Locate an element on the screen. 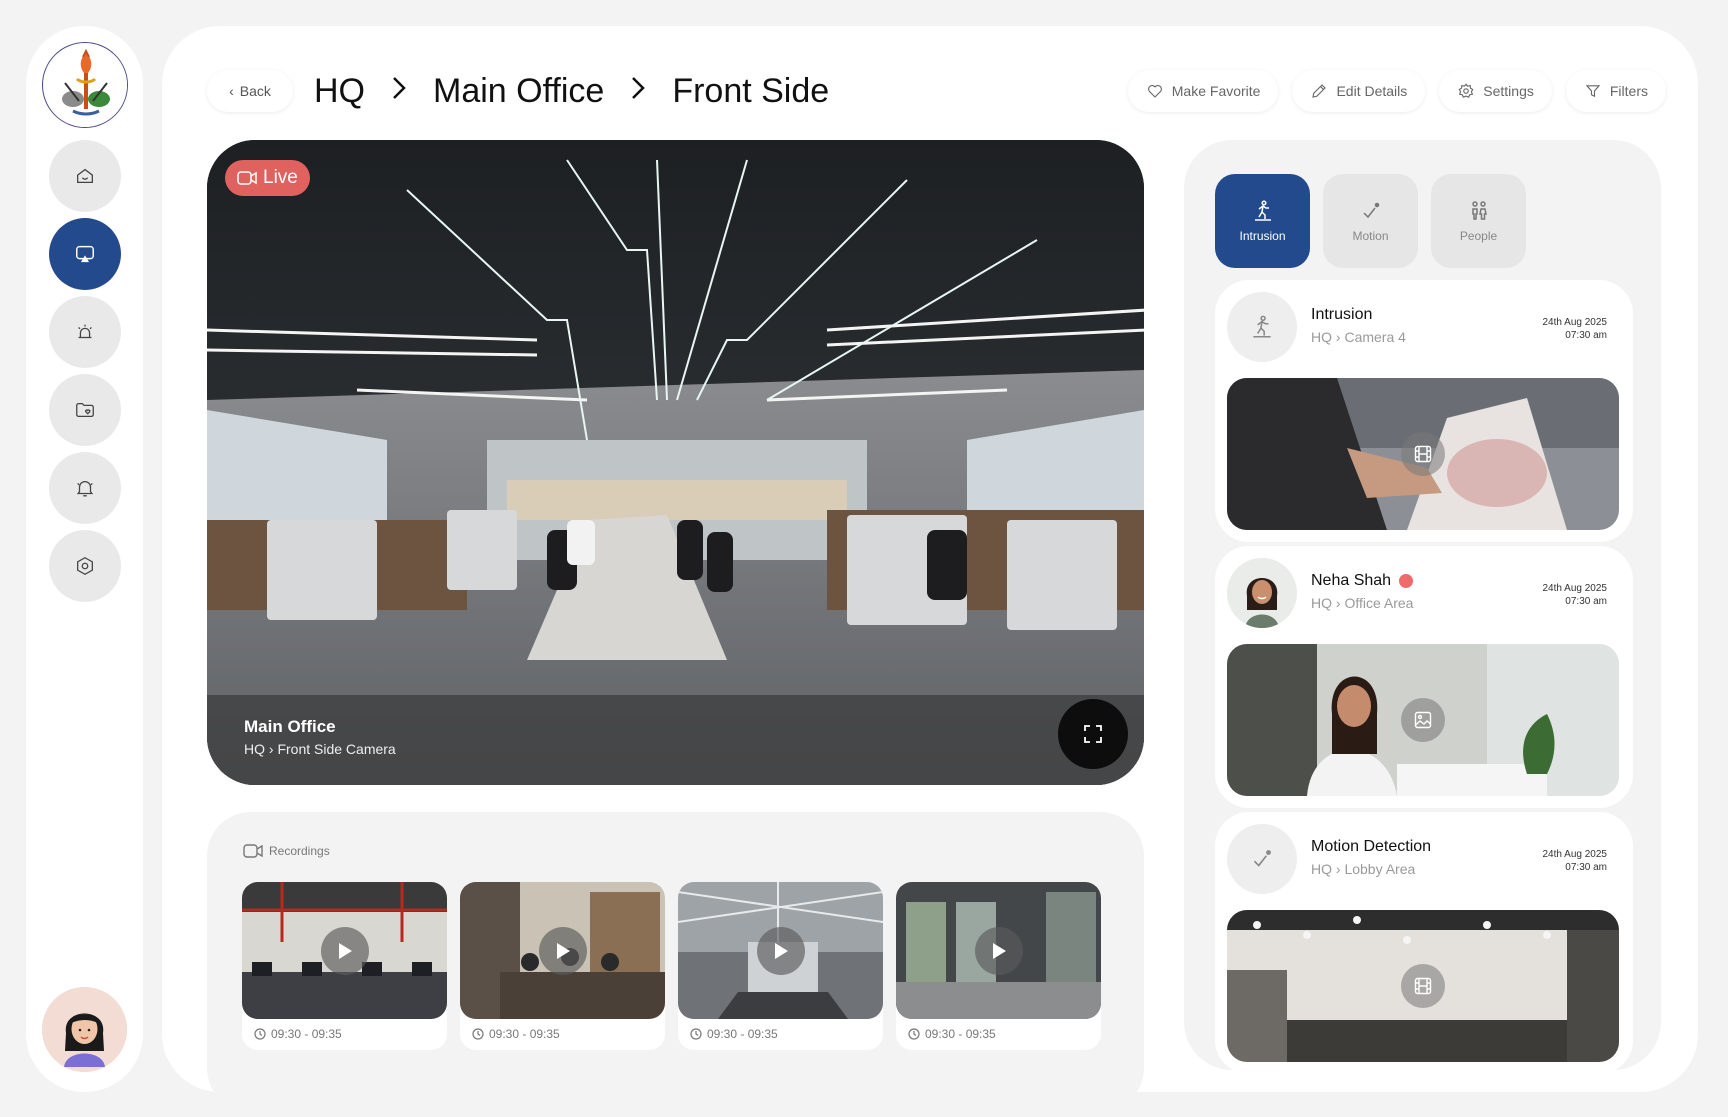  event-title: Neha Shah is located at coordinates (1362, 581).